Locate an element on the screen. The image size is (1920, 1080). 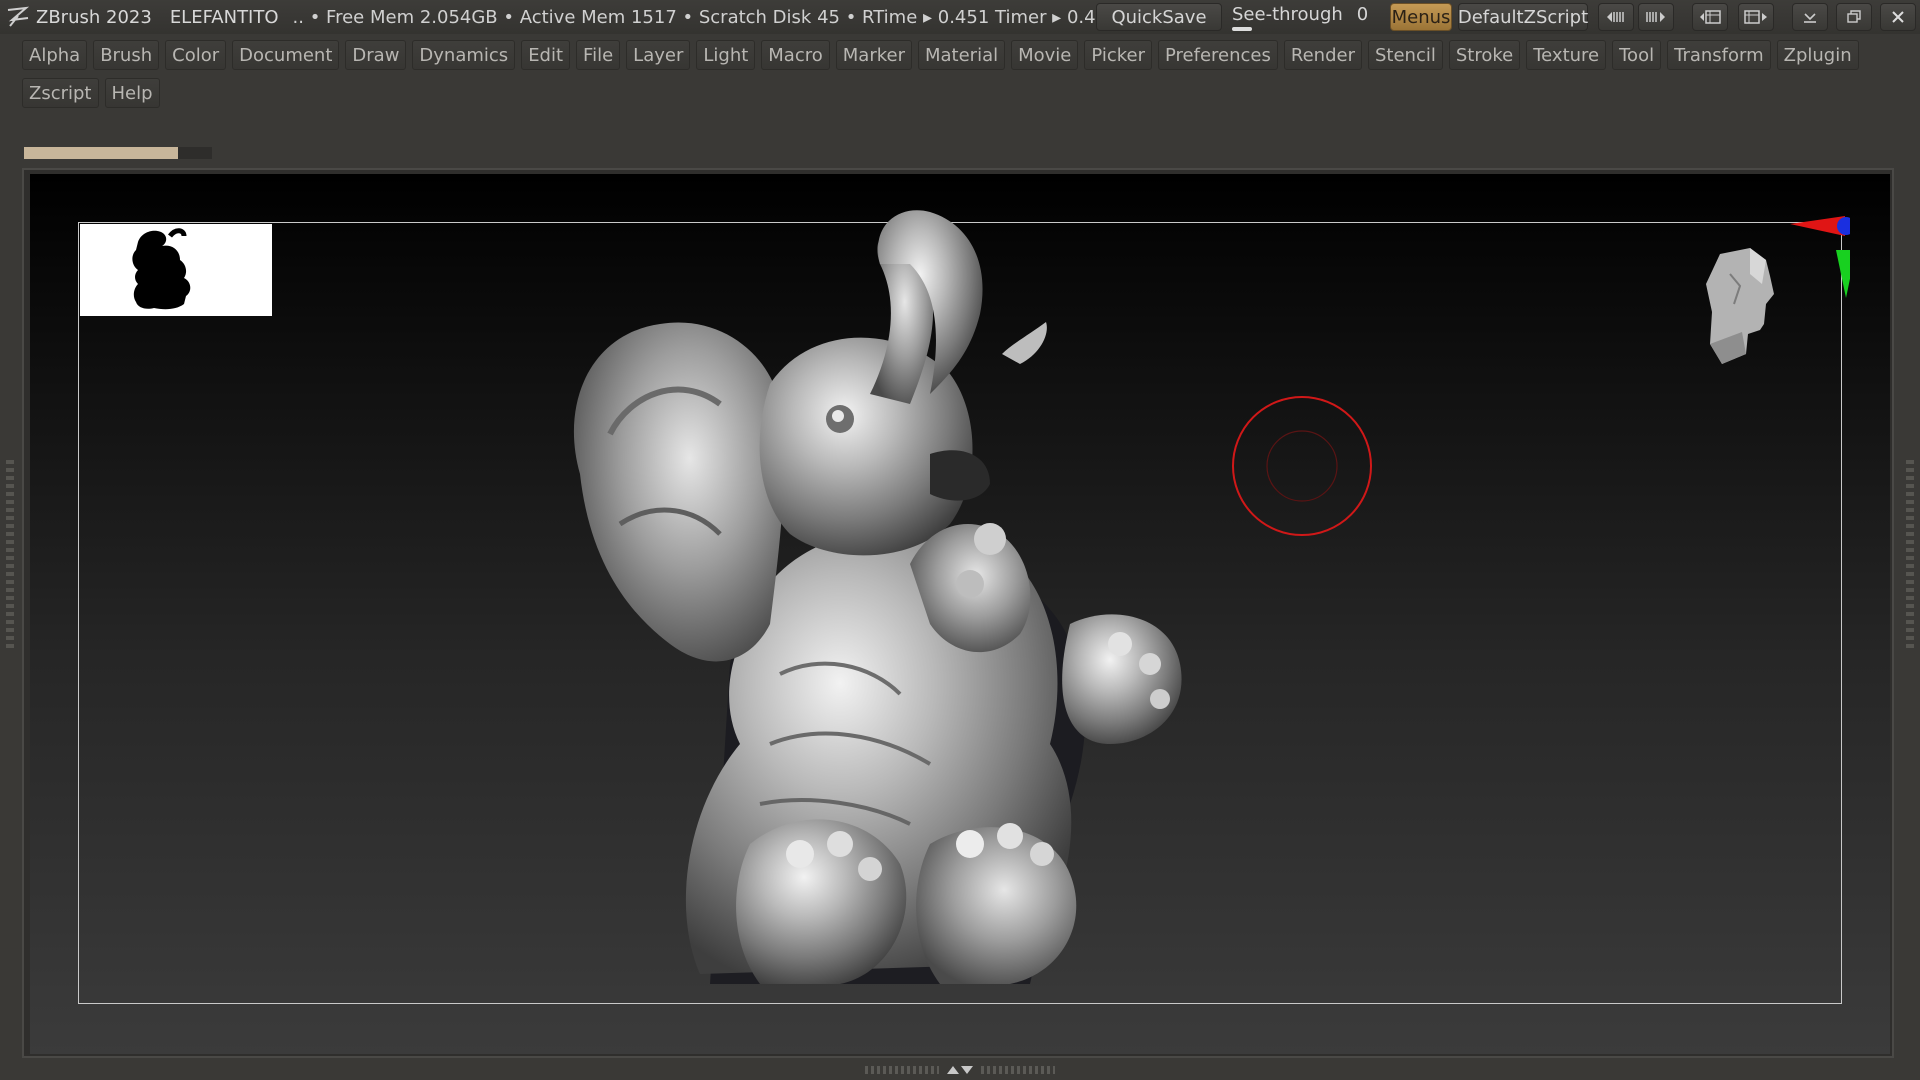
see-through-track is located at coordinates (1242, 28).